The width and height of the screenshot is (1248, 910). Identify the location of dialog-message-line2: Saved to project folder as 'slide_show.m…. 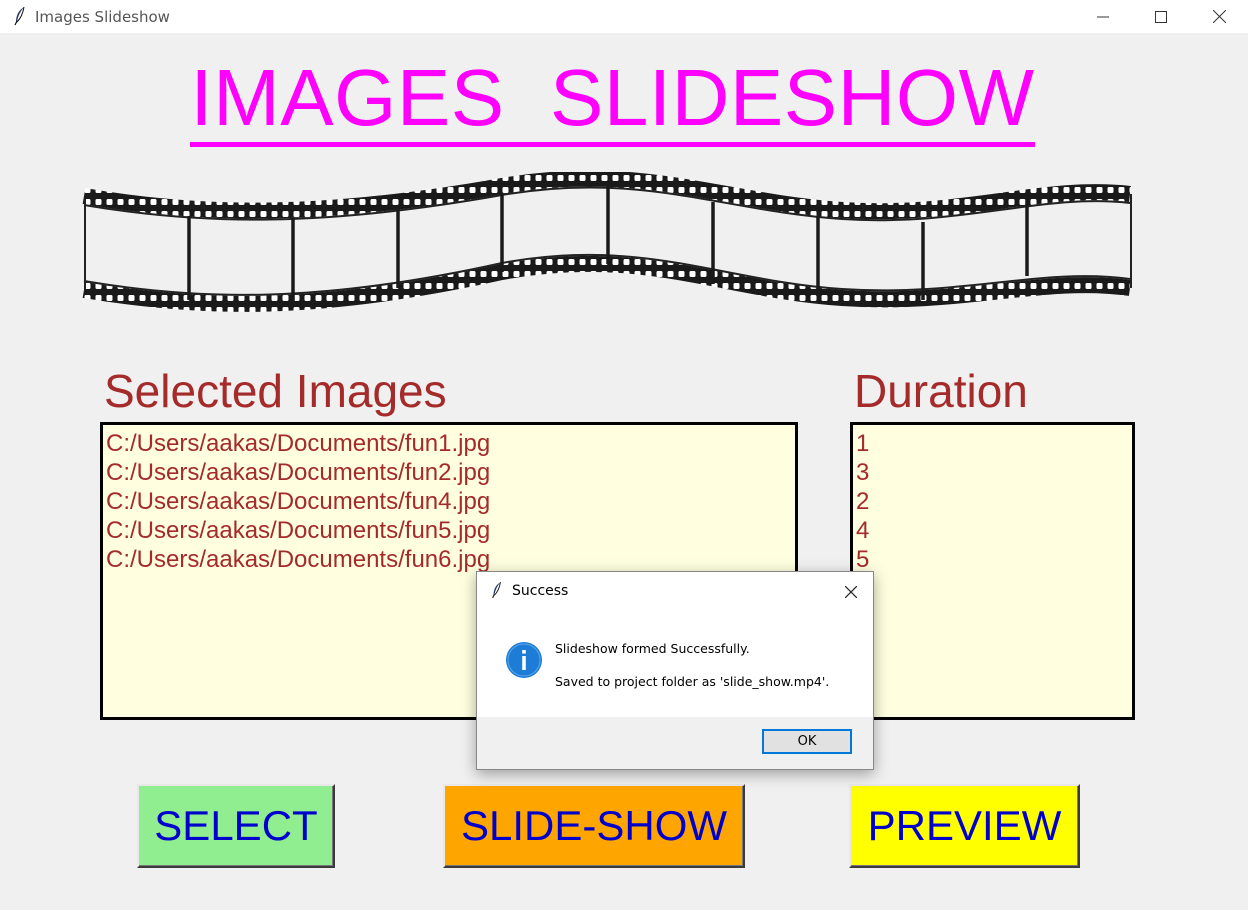
(692, 681).